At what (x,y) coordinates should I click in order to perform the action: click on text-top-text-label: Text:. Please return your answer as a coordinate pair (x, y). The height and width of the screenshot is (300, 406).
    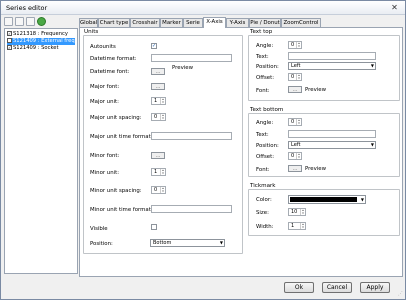
    Looking at the image, I should click on (262, 57).